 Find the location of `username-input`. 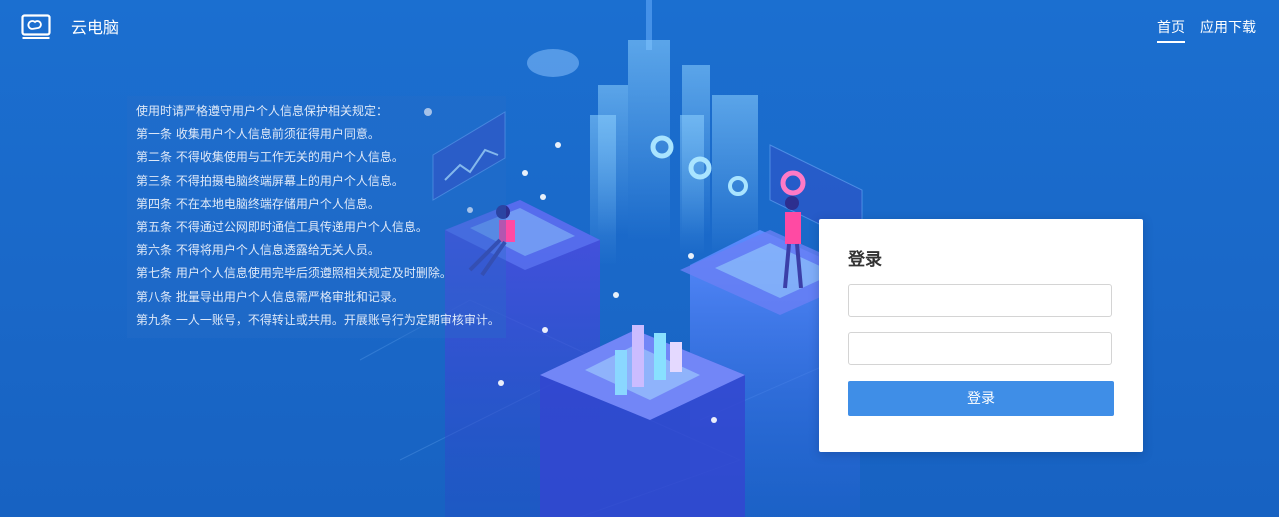

username-input is located at coordinates (980, 300).